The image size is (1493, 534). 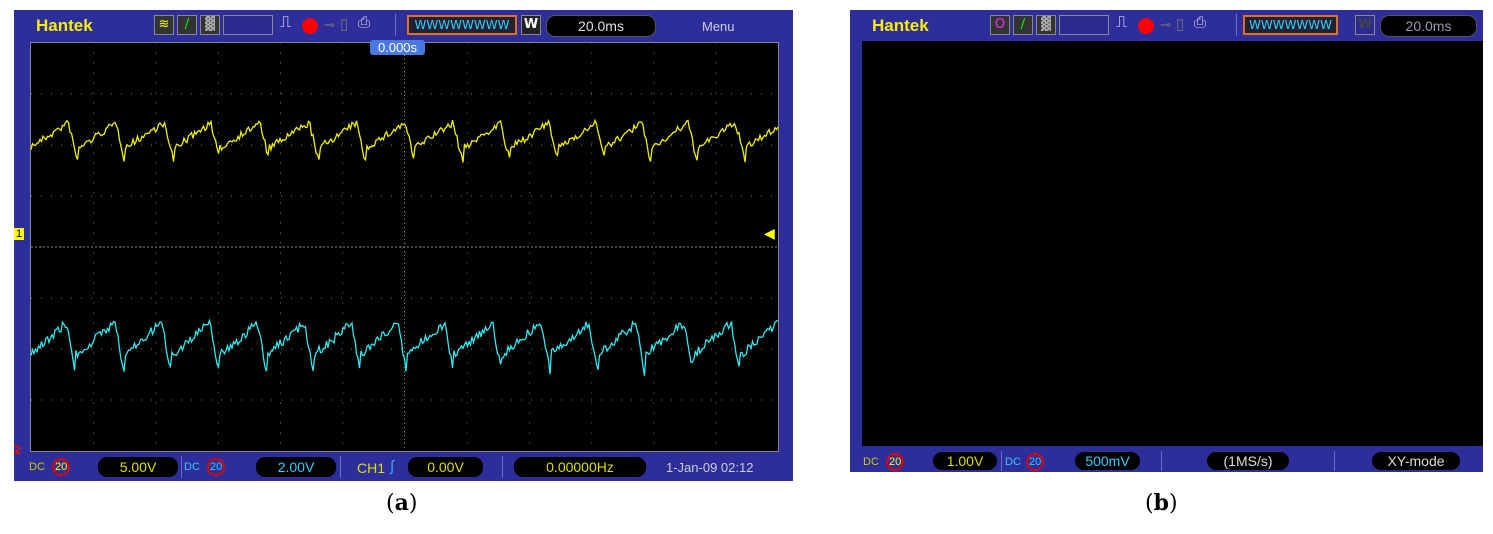 I want to click on xy-icon: O, so click(x=1000, y=25).